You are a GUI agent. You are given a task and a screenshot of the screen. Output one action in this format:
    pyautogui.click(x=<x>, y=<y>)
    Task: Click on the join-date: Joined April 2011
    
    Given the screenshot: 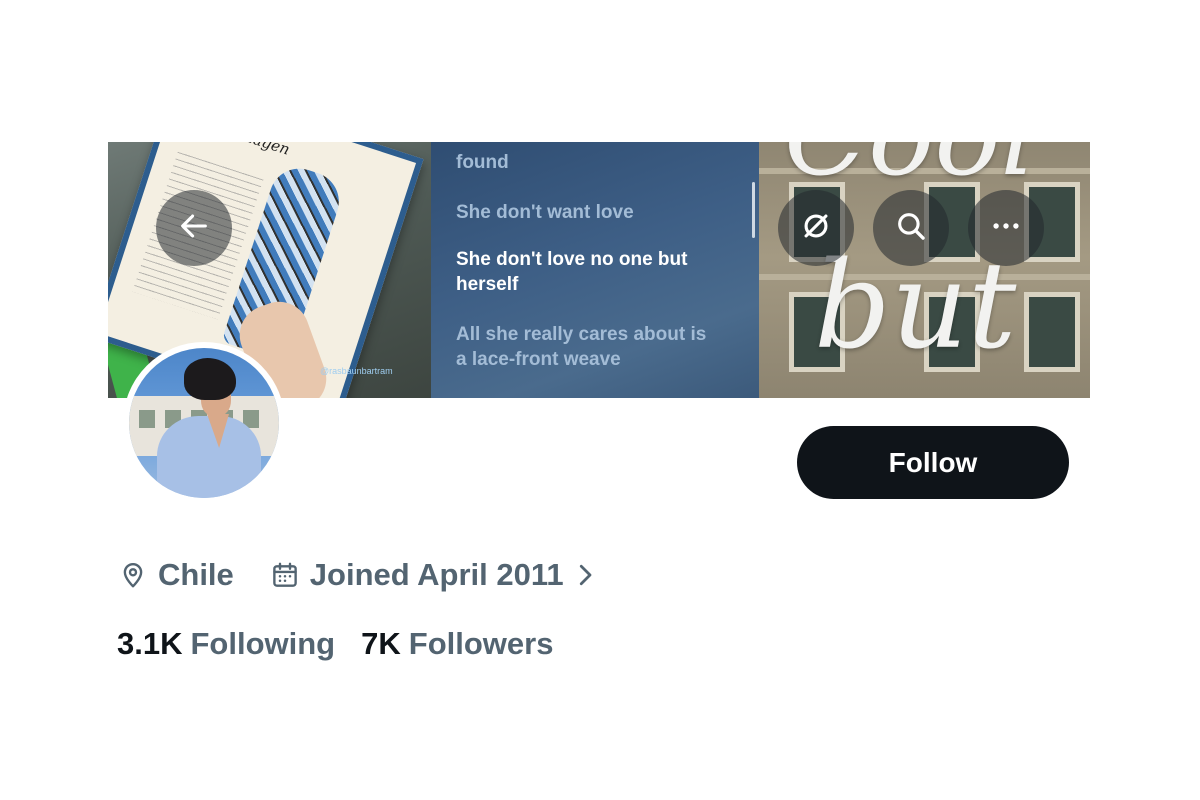 What is the action you would take?
    pyautogui.click(x=433, y=575)
    